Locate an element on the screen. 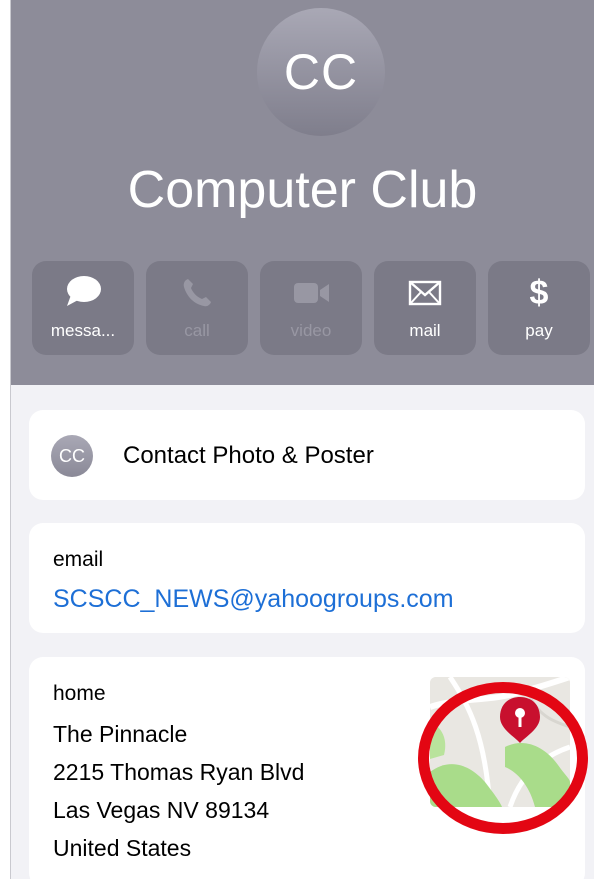 The image size is (594, 879). dollar-icon: $ is located at coordinates (539, 292).